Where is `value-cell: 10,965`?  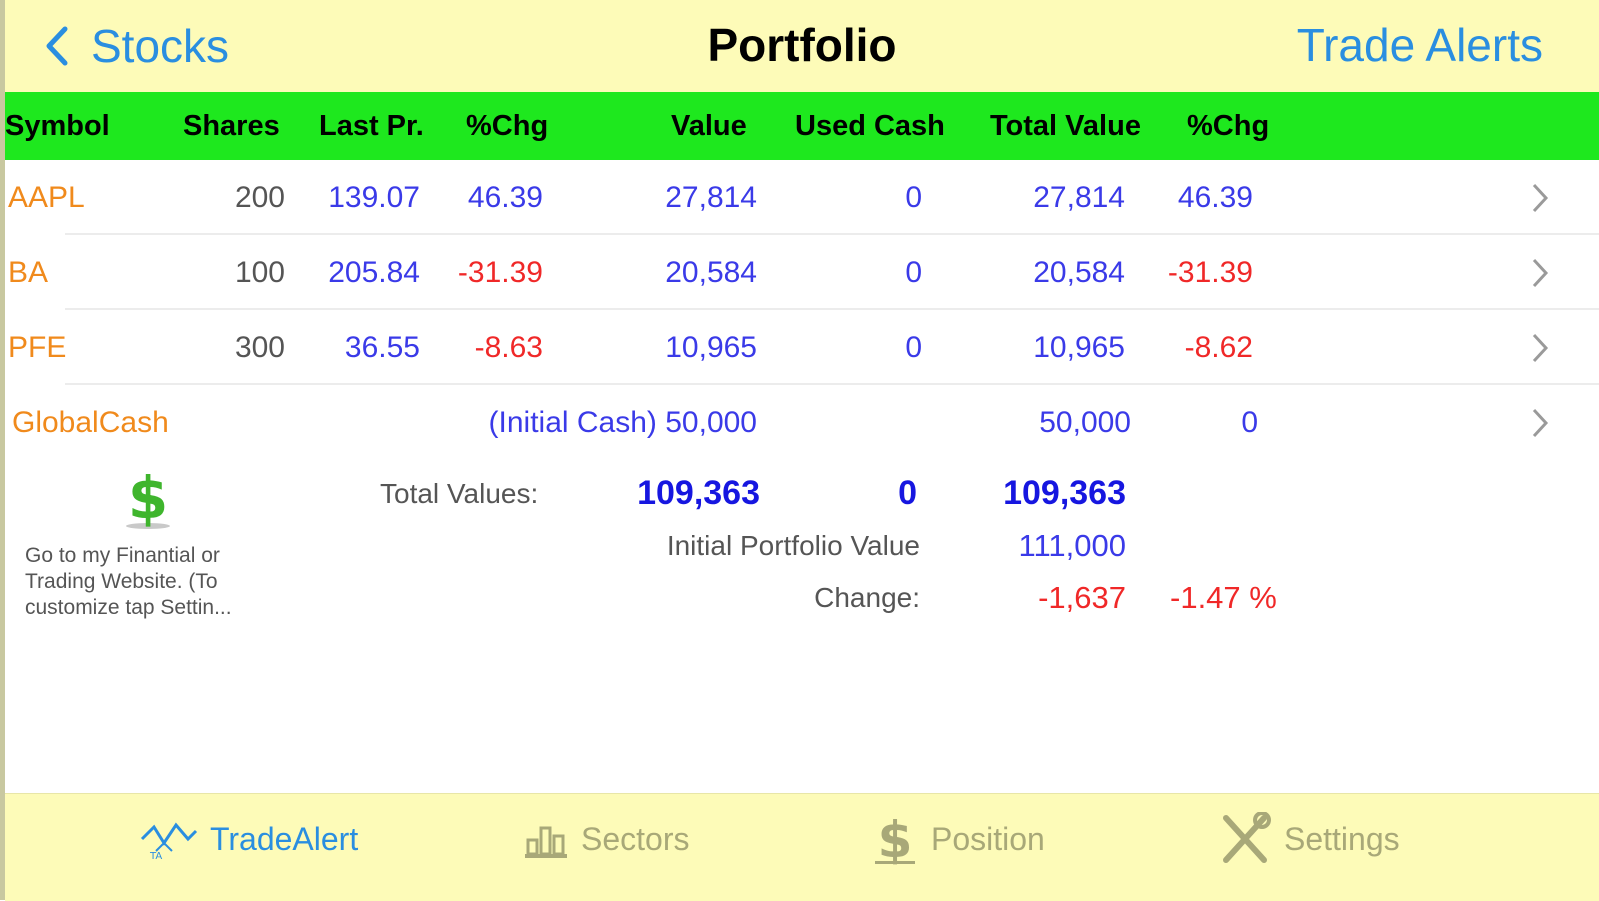 value-cell: 10,965 is located at coordinates (711, 347).